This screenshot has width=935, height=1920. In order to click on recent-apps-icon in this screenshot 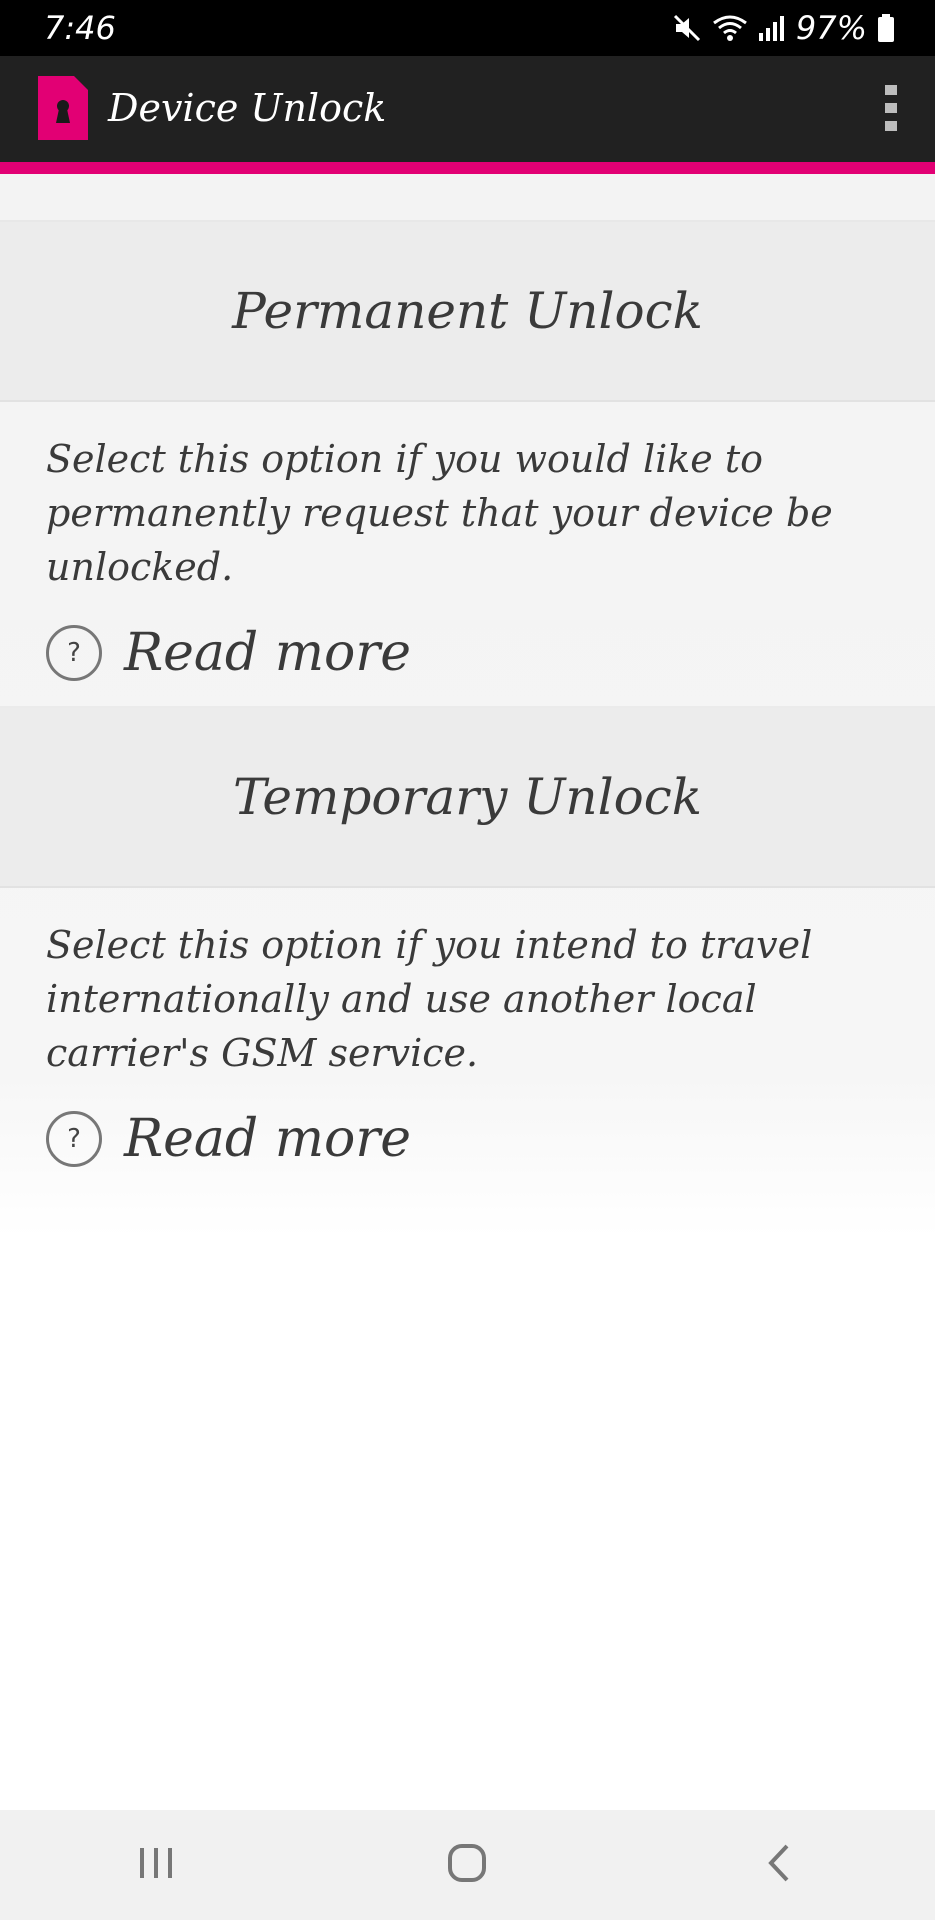, I will do `click(156, 1865)`.